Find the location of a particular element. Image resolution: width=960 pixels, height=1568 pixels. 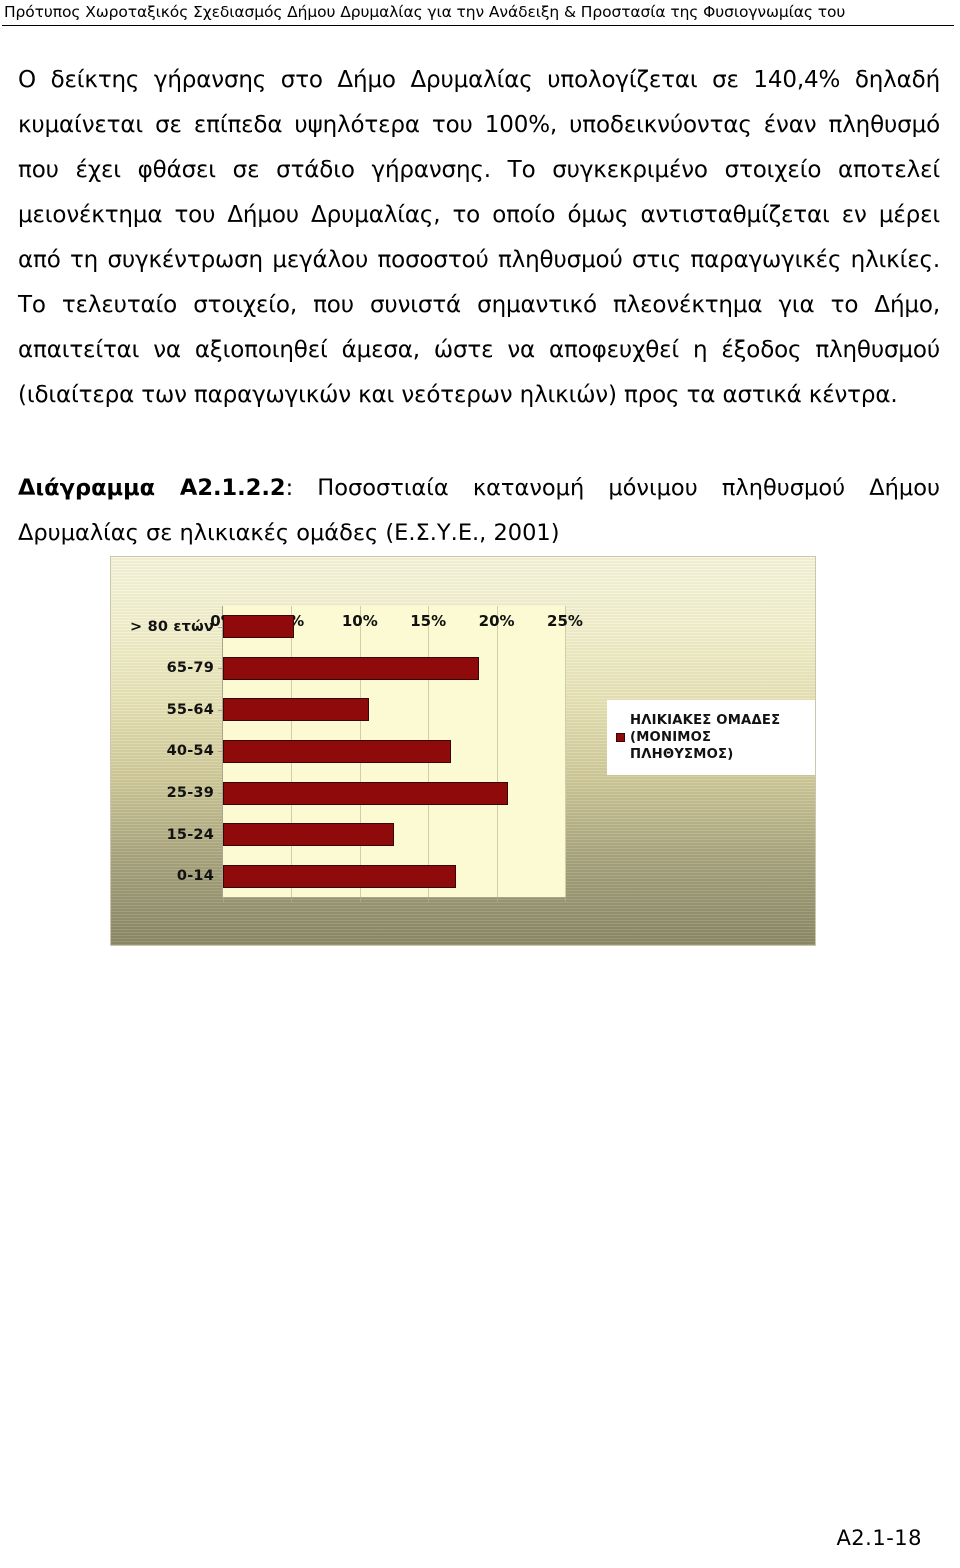

header-divider-rule is located at coordinates (478, 25).